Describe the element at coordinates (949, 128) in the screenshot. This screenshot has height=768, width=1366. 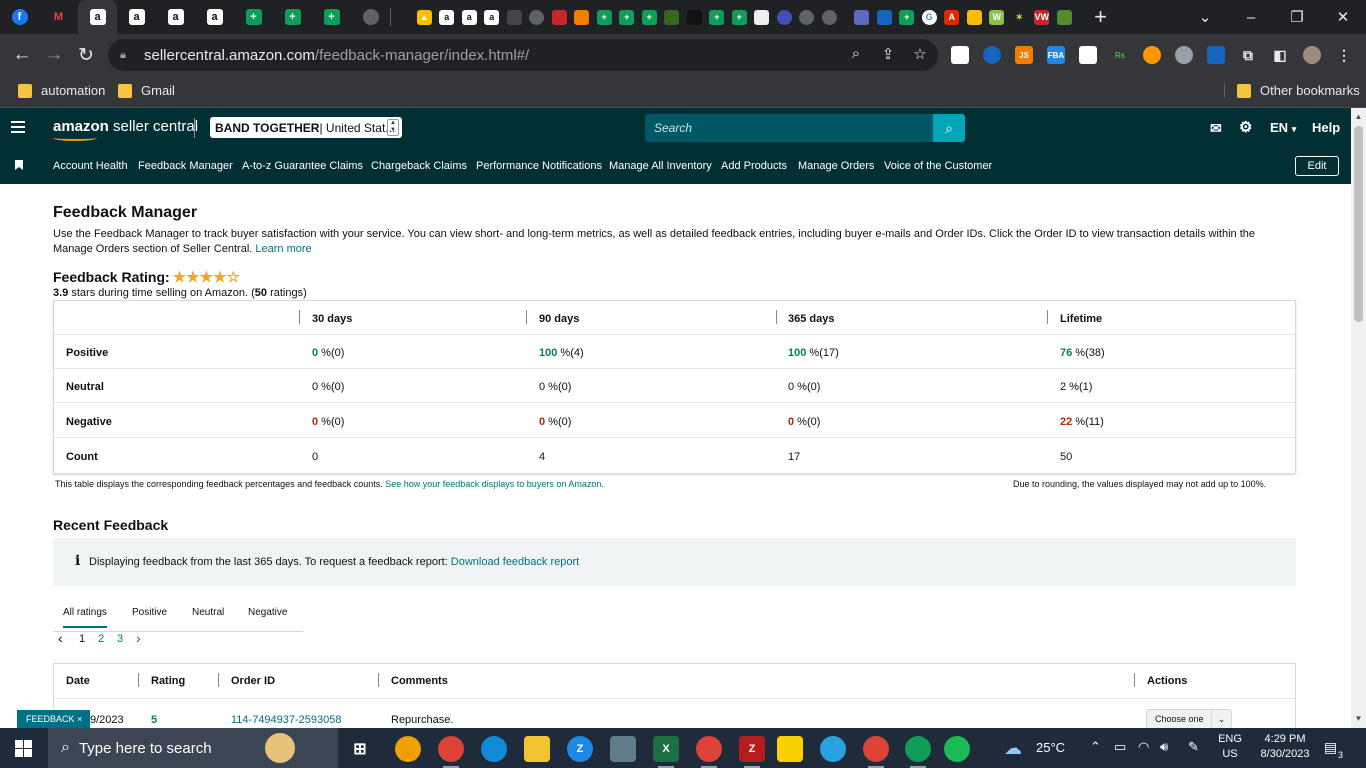
I see `search-button: ⌕` at that location.